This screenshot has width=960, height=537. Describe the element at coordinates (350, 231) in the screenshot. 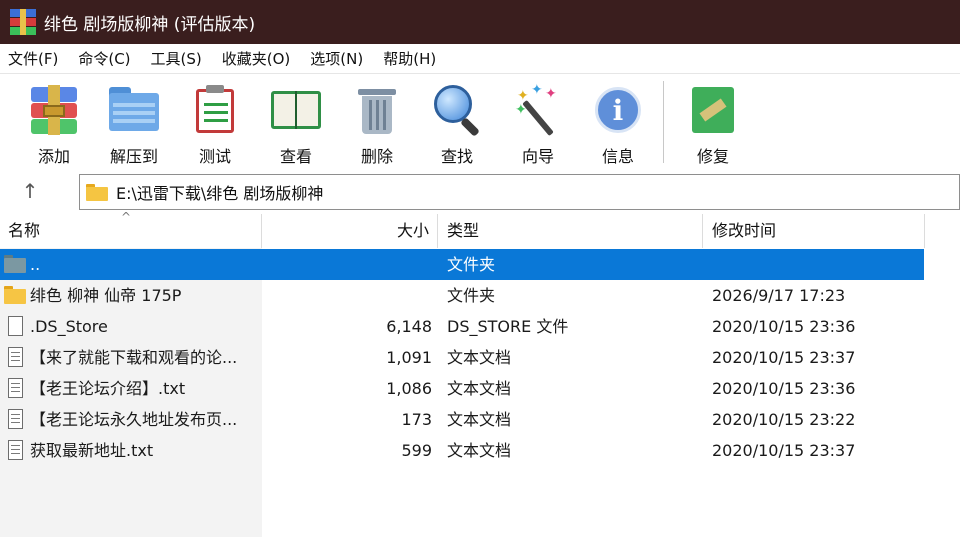

I see `column-header-size: 大小` at that location.